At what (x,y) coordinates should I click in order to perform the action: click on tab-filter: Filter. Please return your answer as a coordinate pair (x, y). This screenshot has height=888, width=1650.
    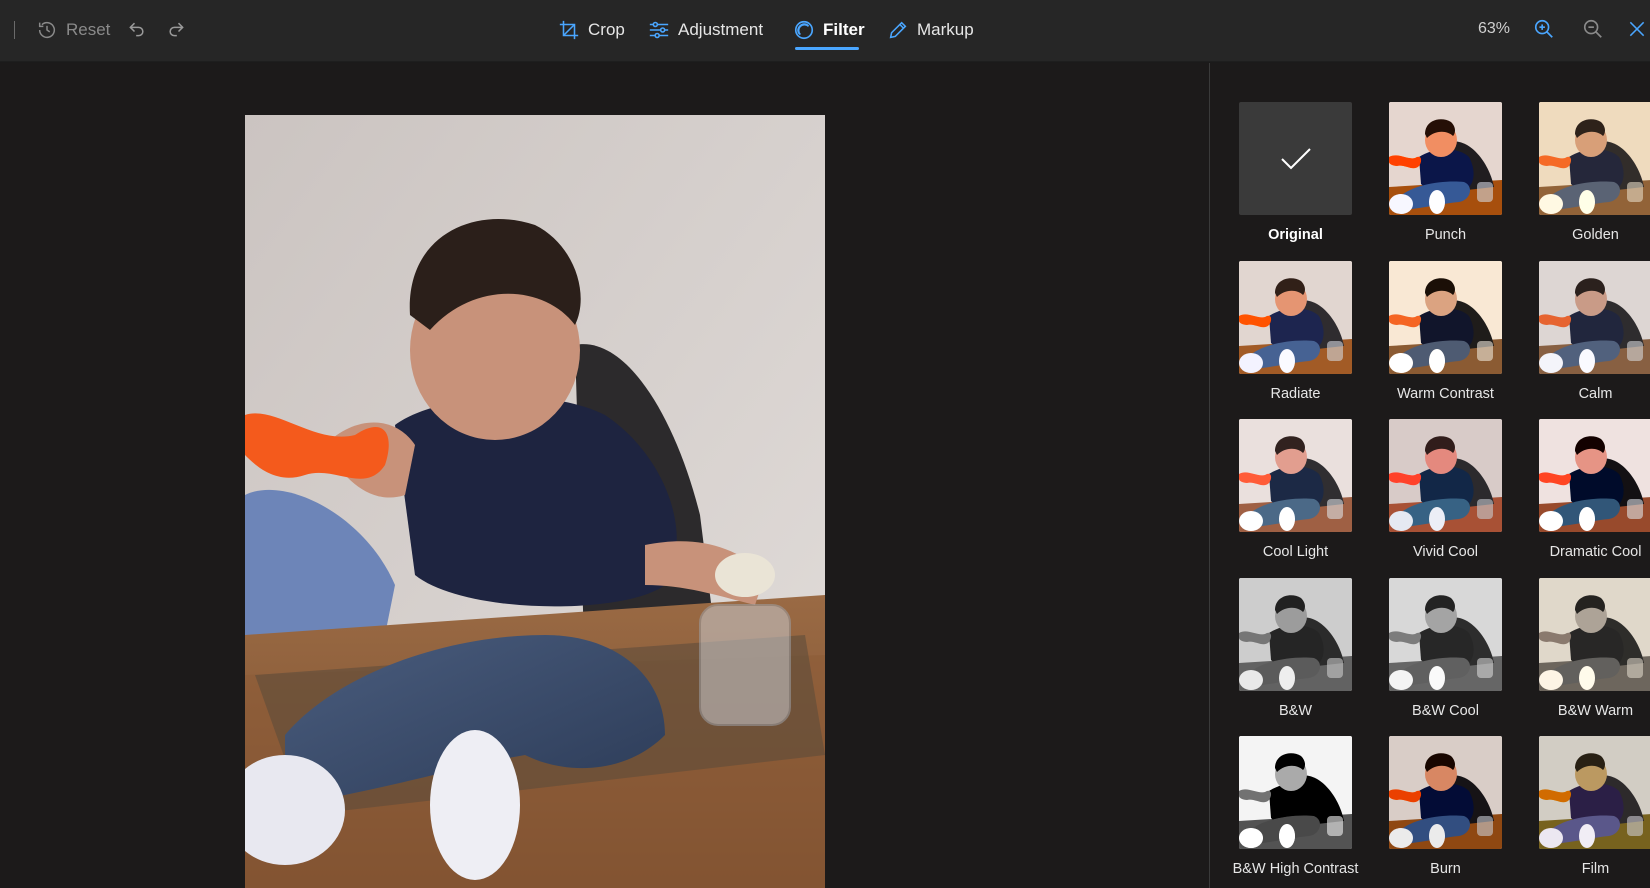
    Looking at the image, I should click on (829, 30).